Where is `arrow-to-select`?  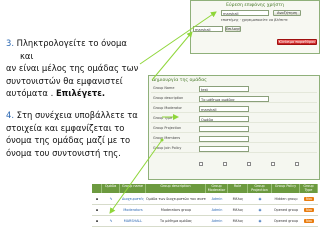
arrow-to-select is located at coordinates (172, 56).